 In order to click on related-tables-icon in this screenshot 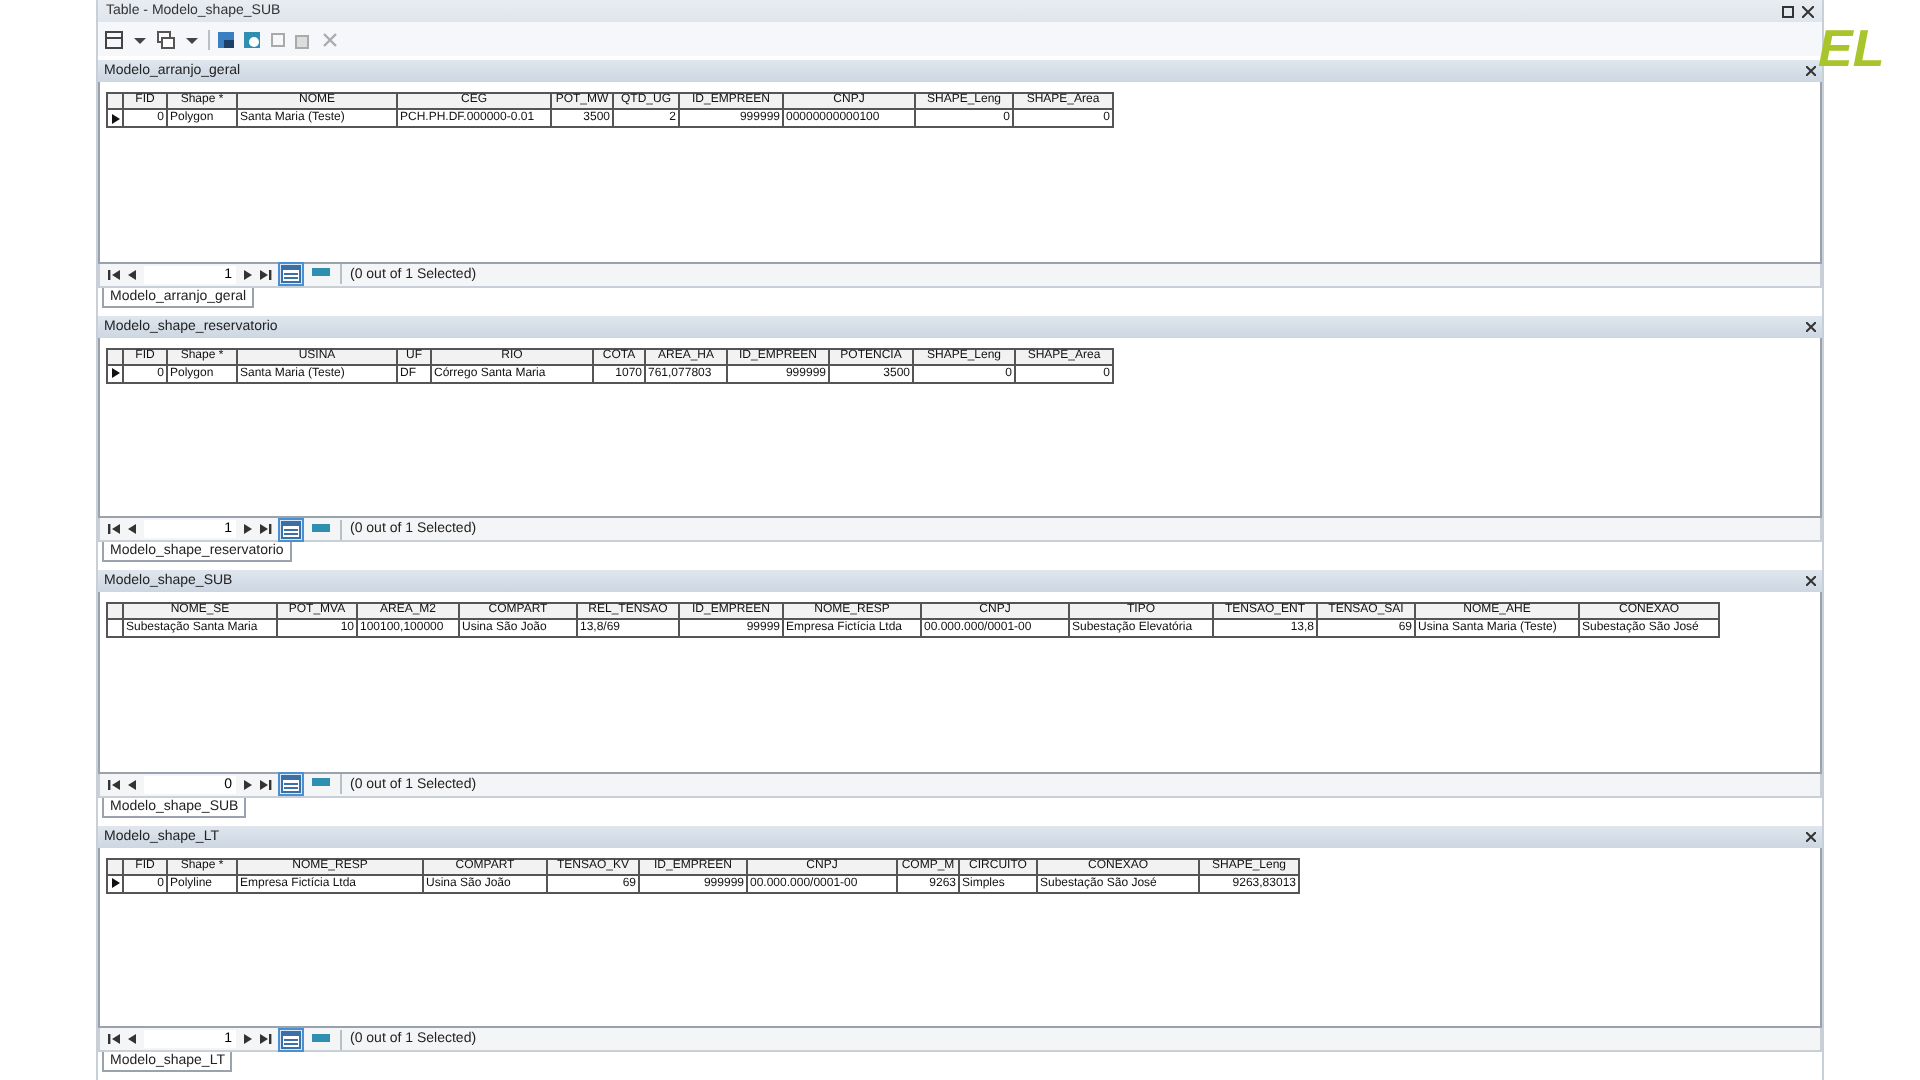, I will do `click(166, 39)`.